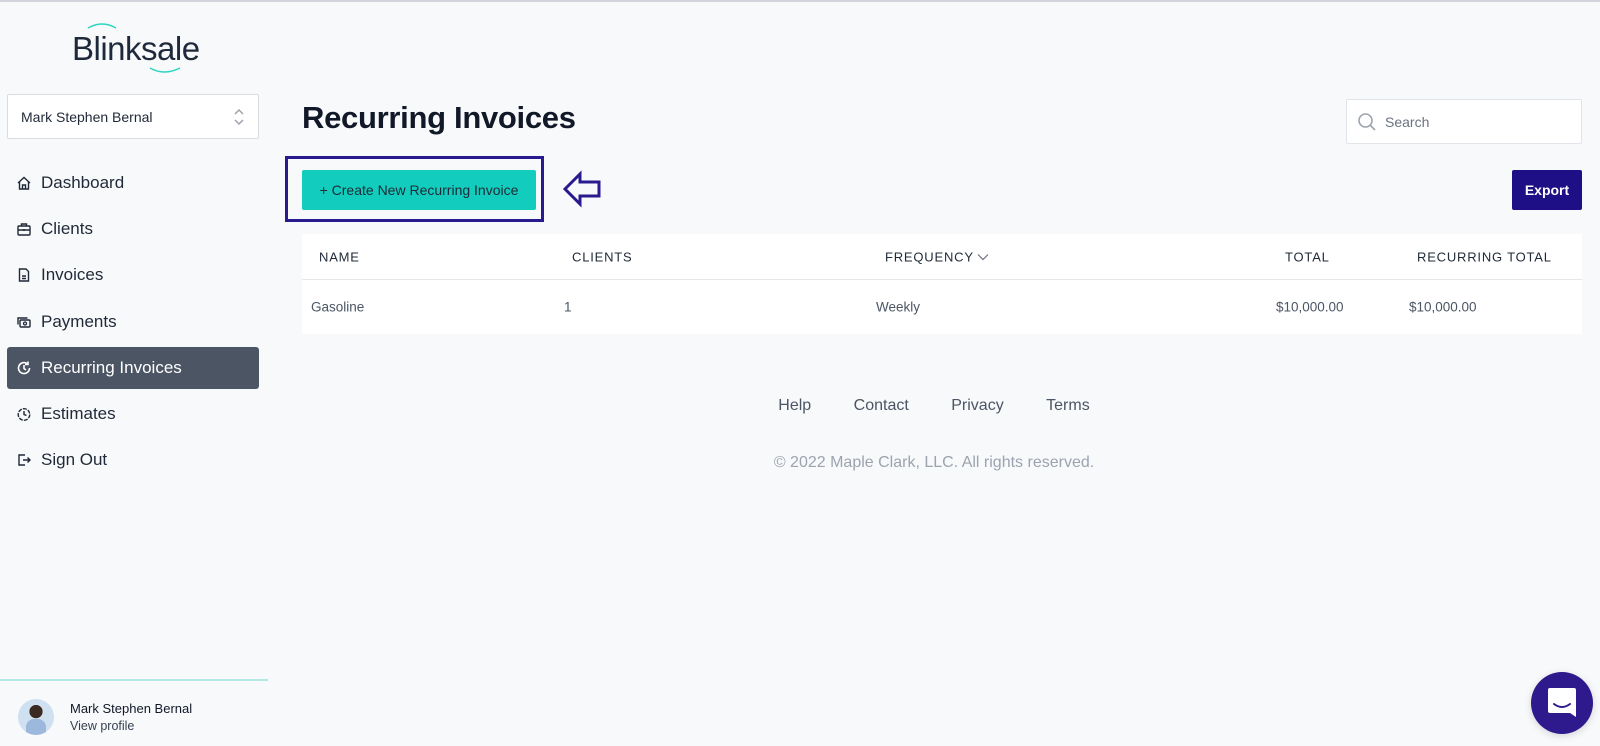  I want to click on sidebar-item-label: Clients, so click(67, 229).